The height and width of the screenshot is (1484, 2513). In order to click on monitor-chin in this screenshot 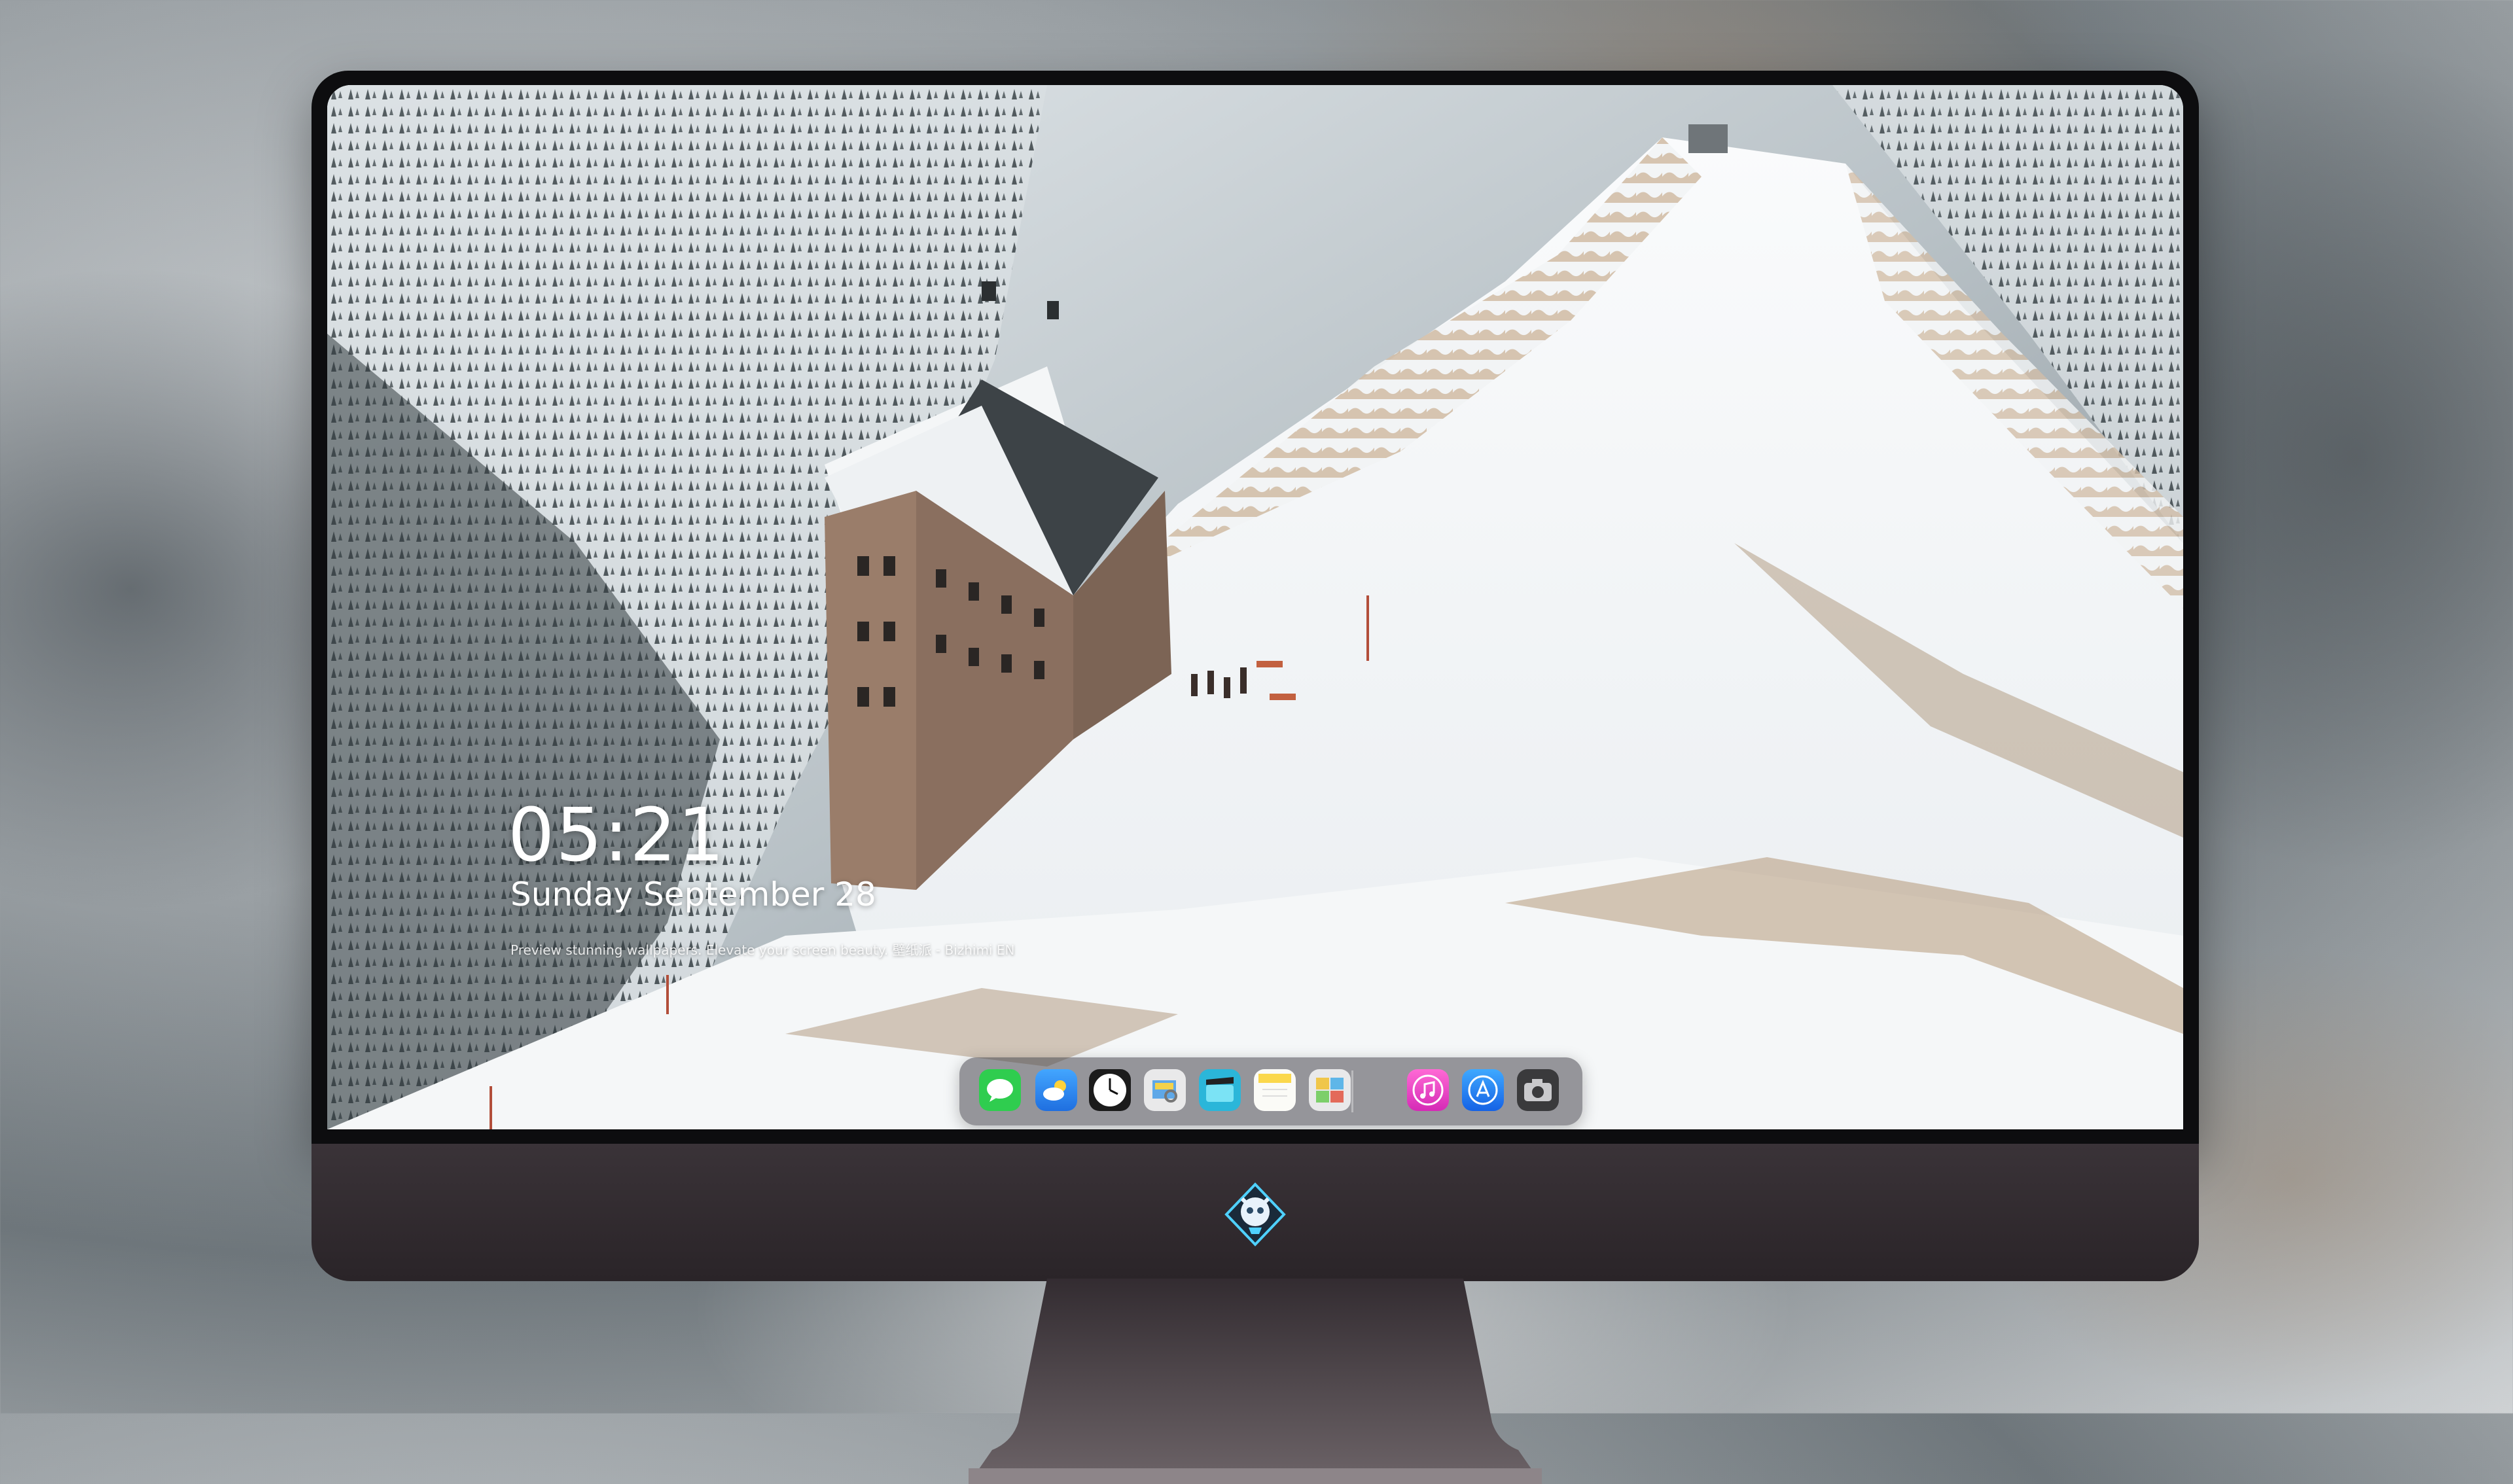, I will do `click(1255, 1213)`.